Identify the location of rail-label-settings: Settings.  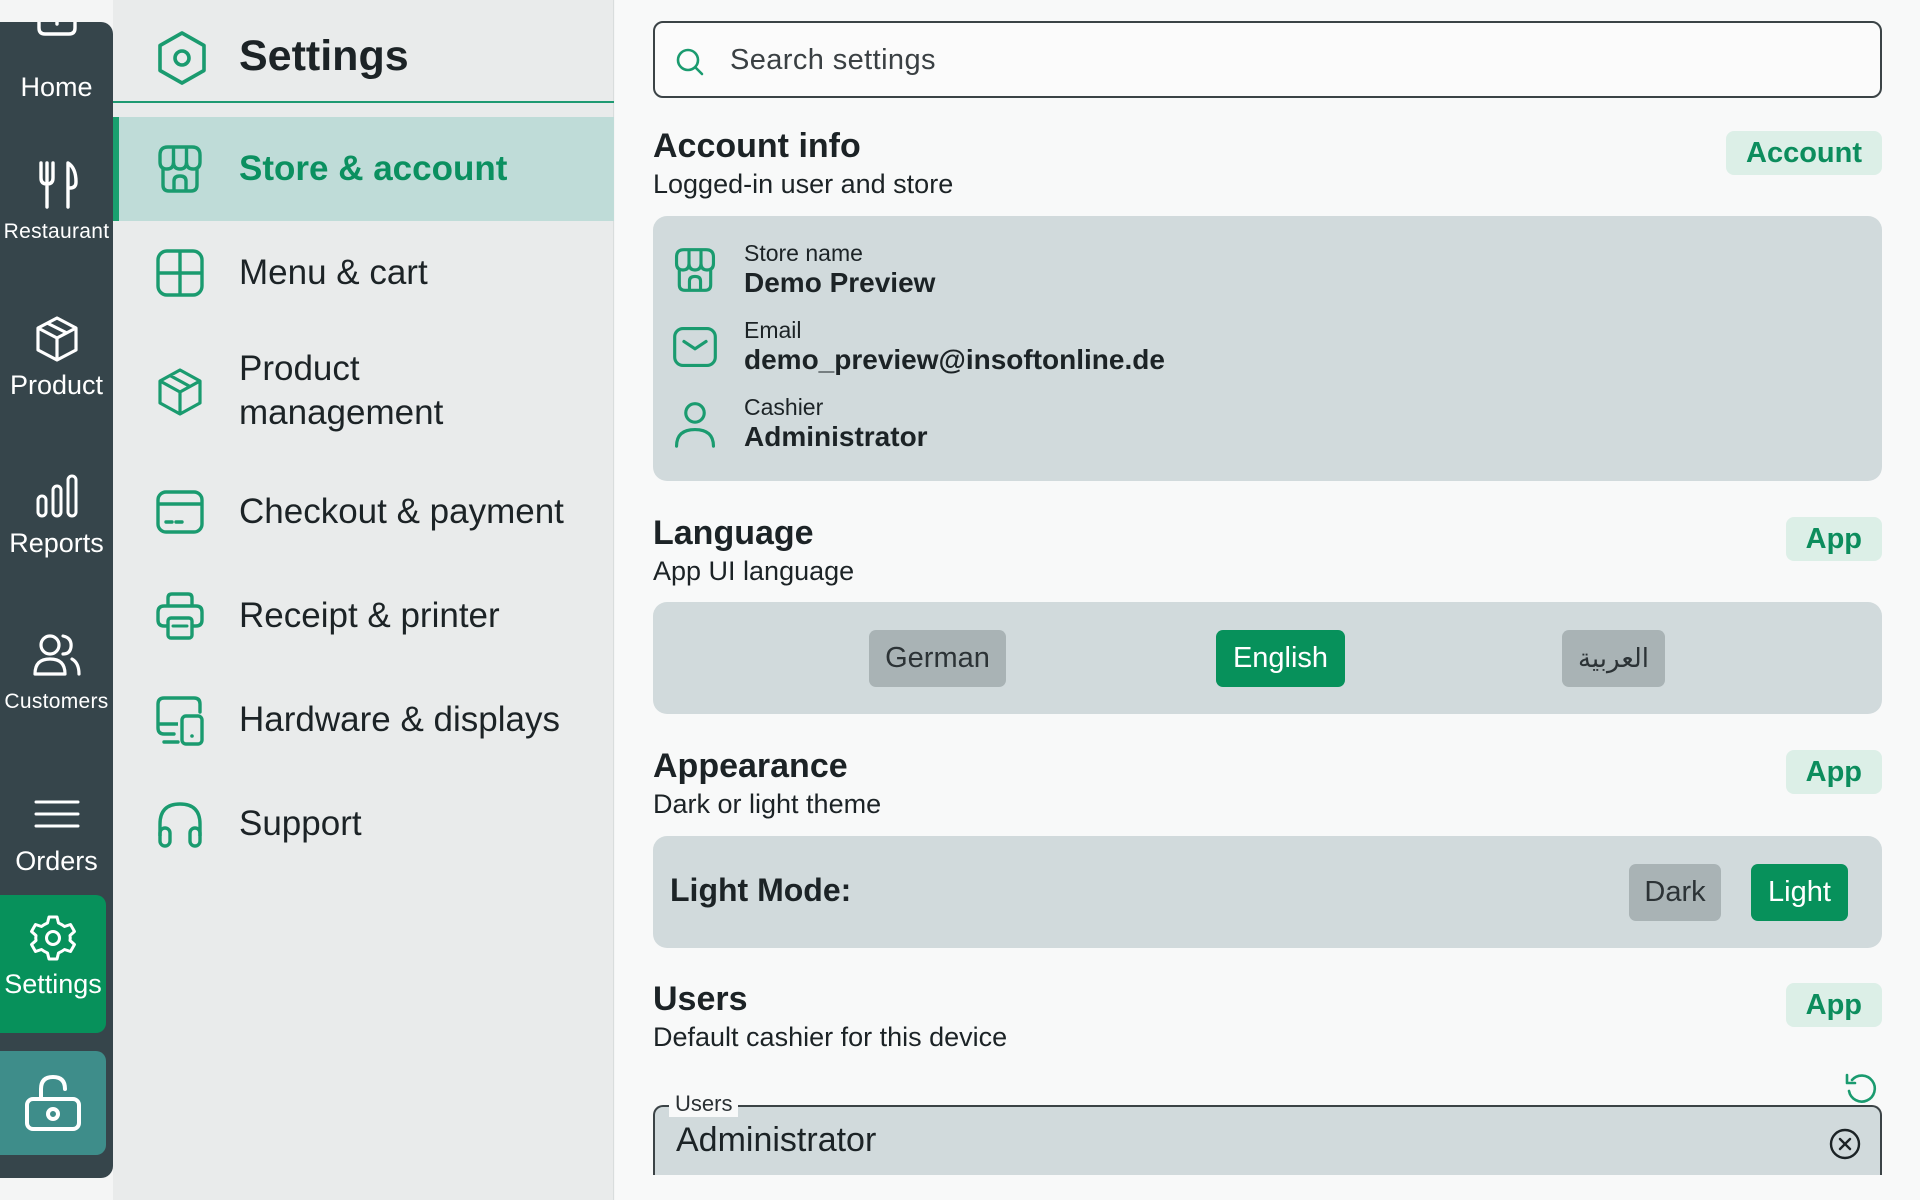
(53, 984).